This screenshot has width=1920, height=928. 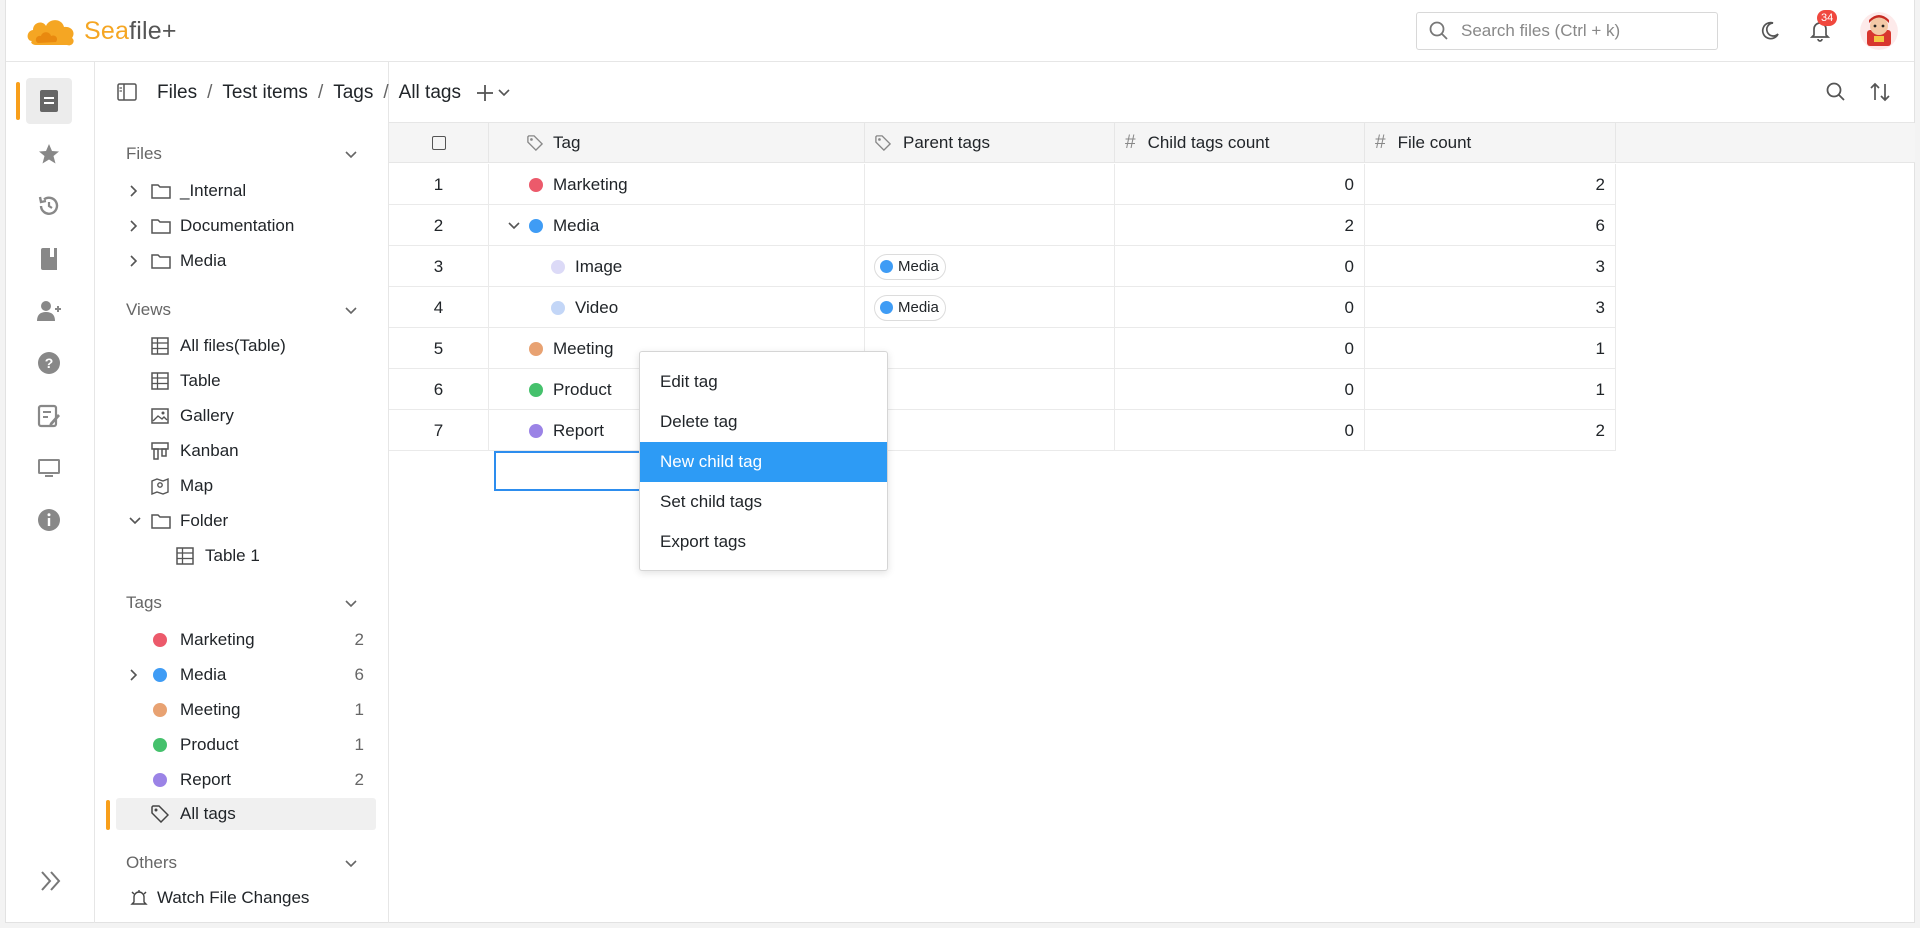 What do you see at coordinates (236, 451) in the screenshot?
I see `view-item: Kanban` at bounding box center [236, 451].